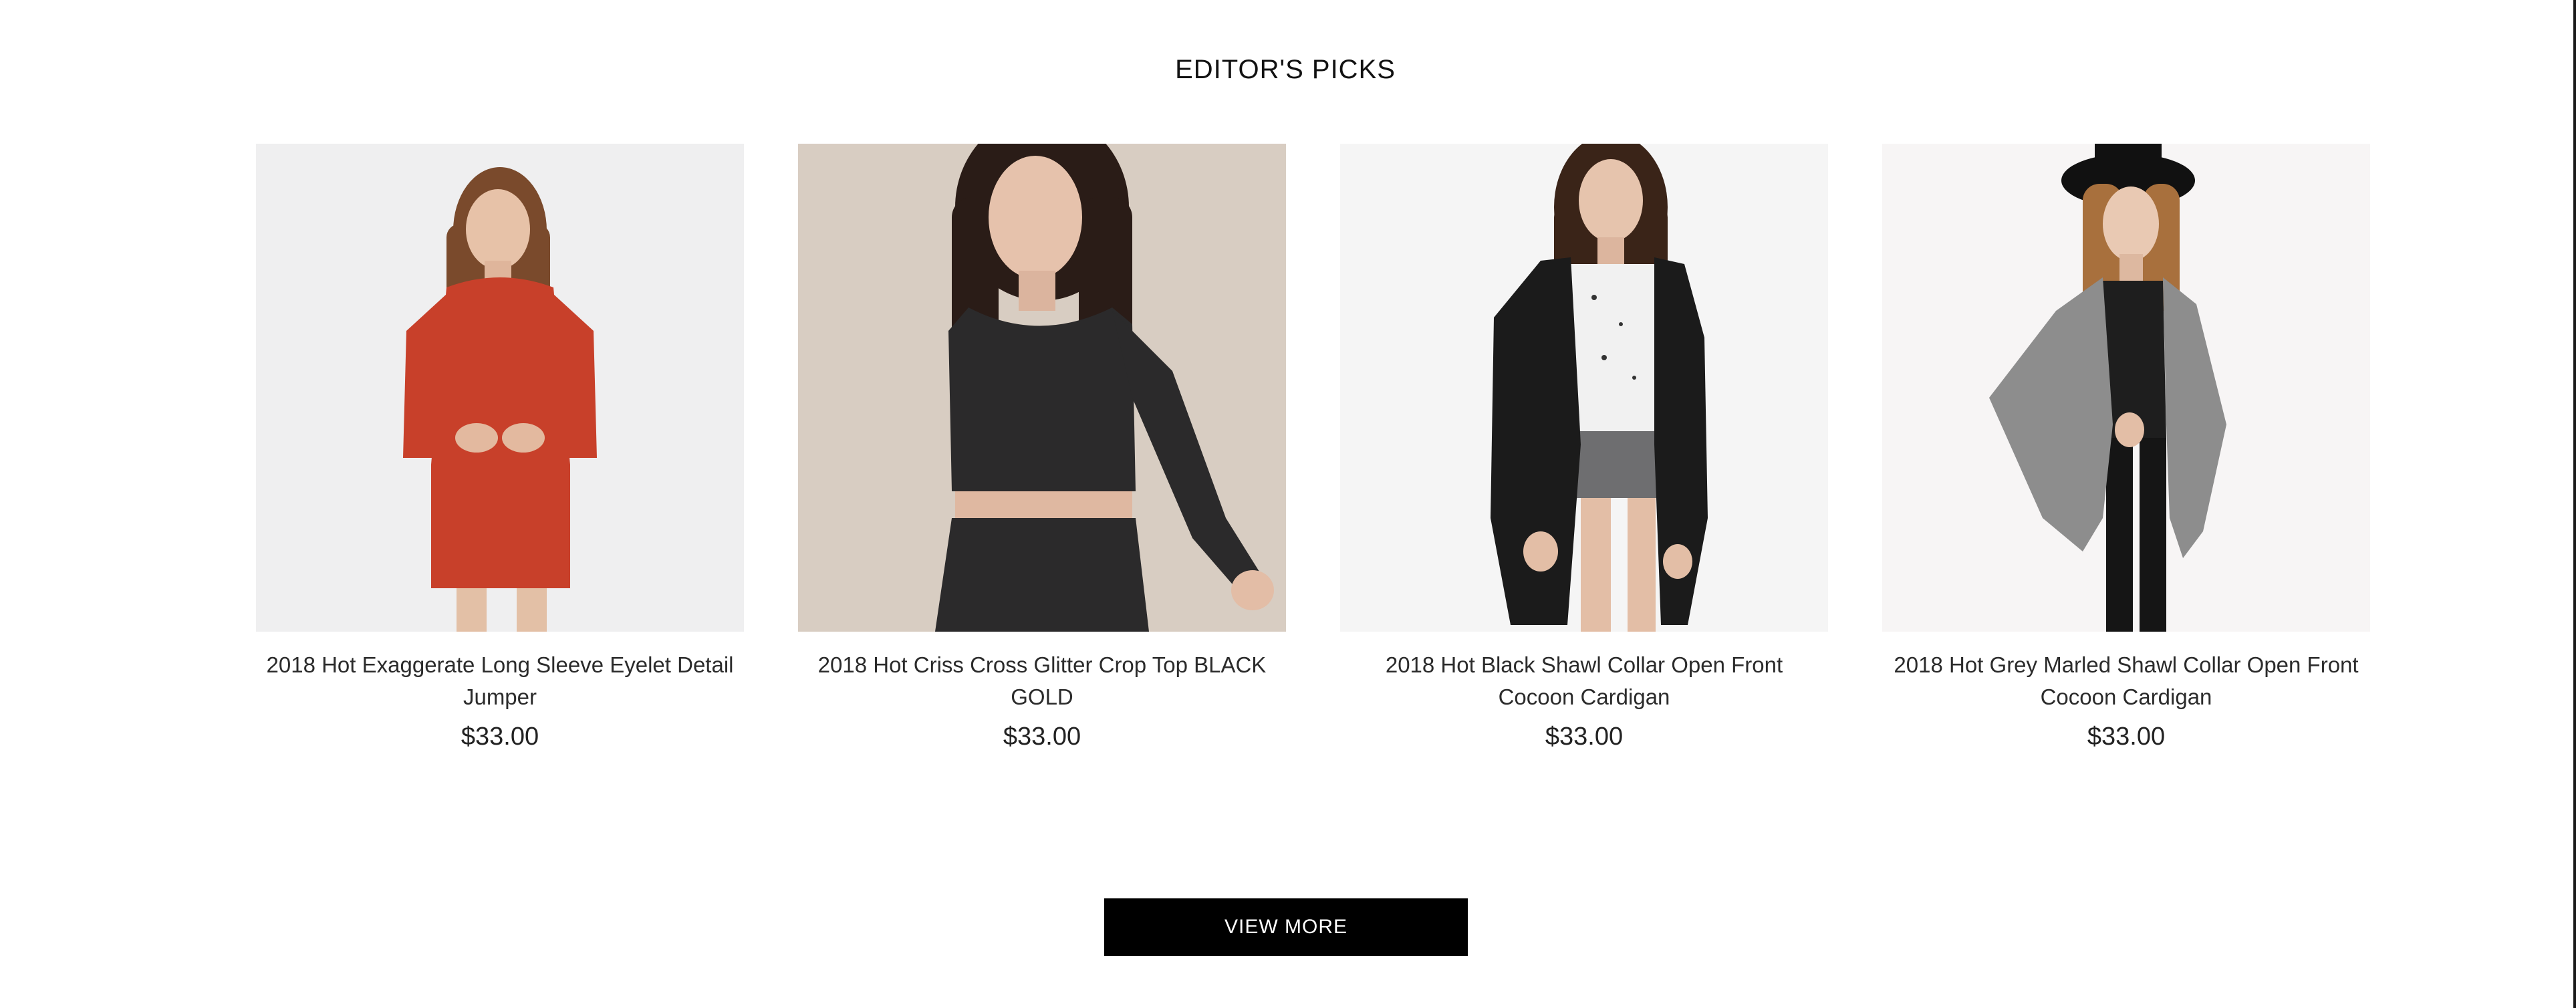 The width and height of the screenshot is (2576, 1008). What do you see at coordinates (1285, 69) in the screenshot?
I see `section-title: EDITOR'S PICKS` at bounding box center [1285, 69].